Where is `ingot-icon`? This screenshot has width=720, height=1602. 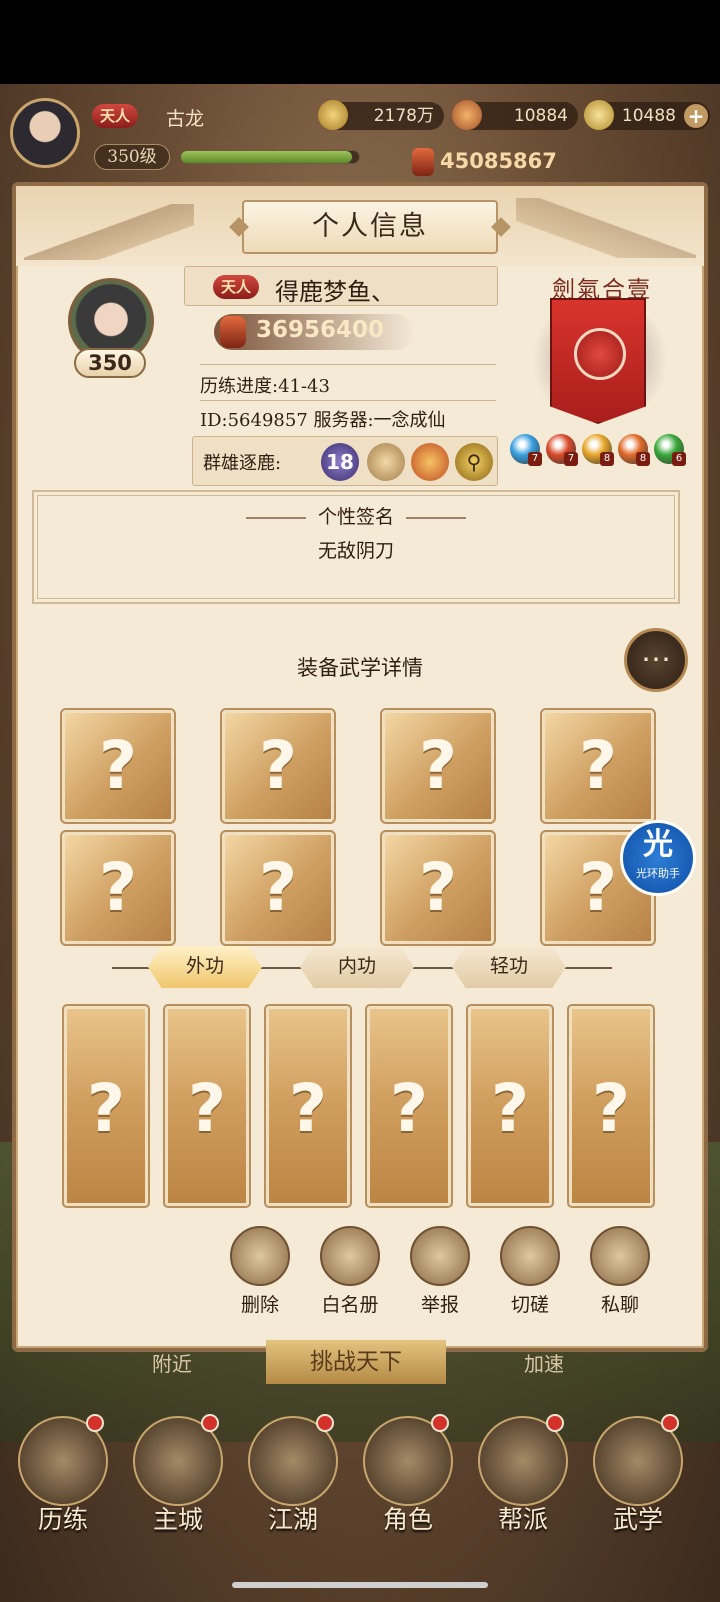 ingot-icon is located at coordinates (467, 115).